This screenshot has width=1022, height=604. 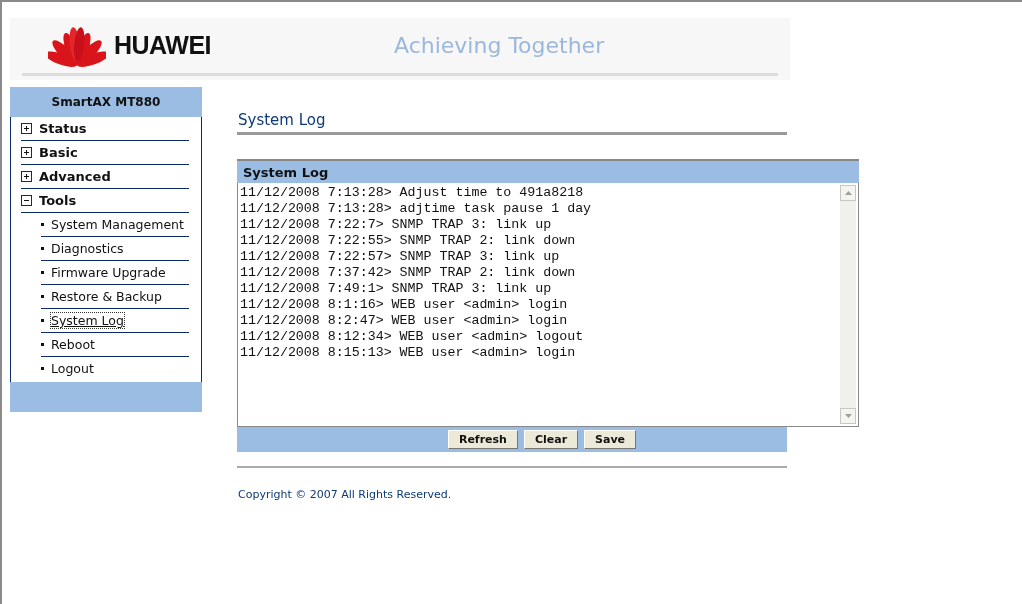 What do you see at coordinates (482, 439) in the screenshot?
I see `action-button: Refresh` at bounding box center [482, 439].